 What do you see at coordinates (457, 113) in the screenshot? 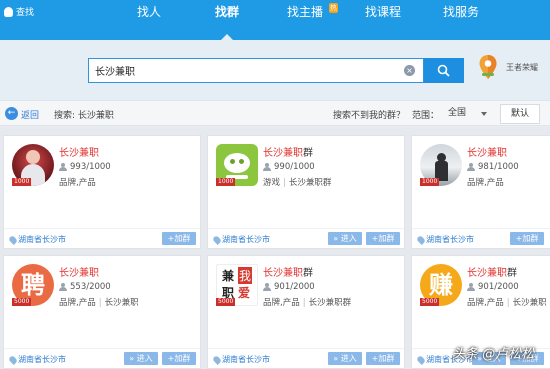
I see `range-value: 全国` at bounding box center [457, 113].